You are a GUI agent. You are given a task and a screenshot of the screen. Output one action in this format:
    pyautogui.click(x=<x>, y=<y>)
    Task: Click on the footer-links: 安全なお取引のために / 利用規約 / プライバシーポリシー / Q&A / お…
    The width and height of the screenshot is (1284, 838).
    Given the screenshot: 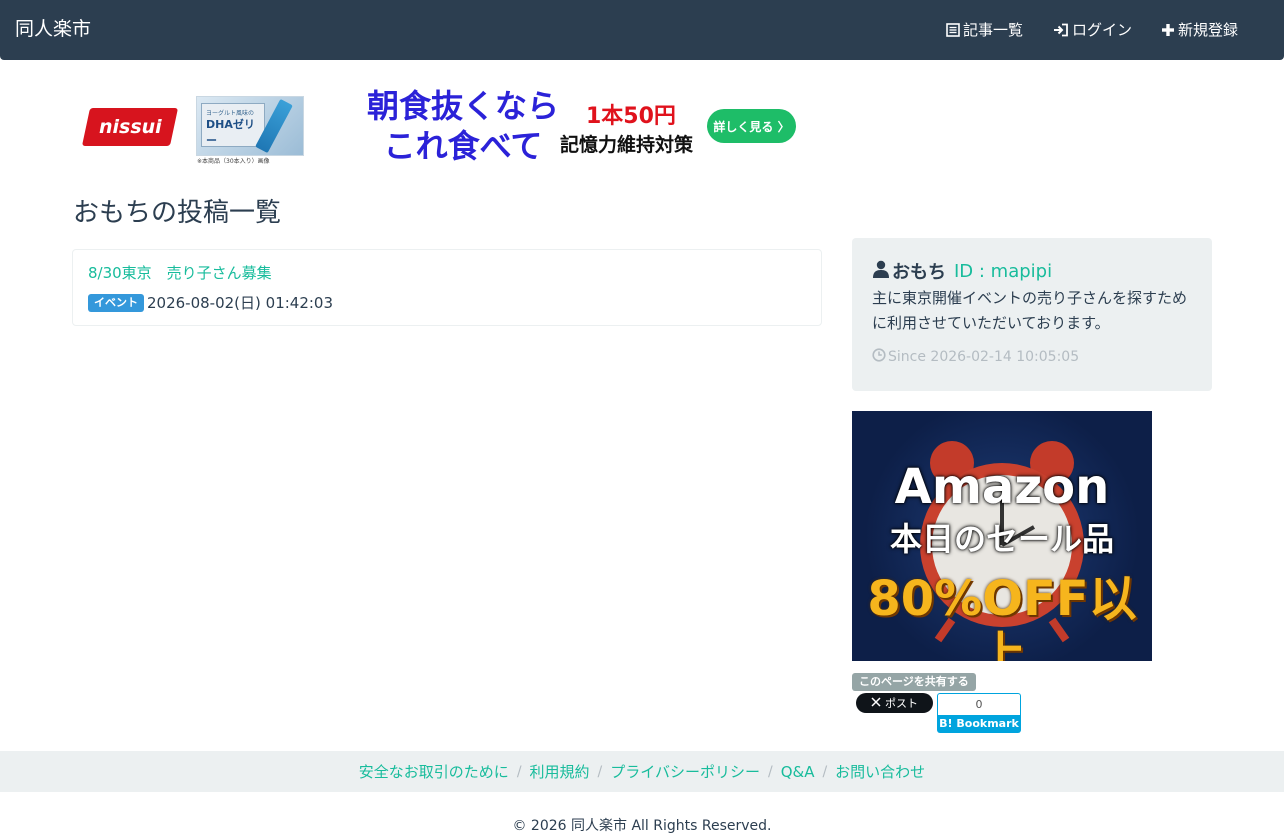 What is the action you would take?
    pyautogui.click(x=642, y=771)
    